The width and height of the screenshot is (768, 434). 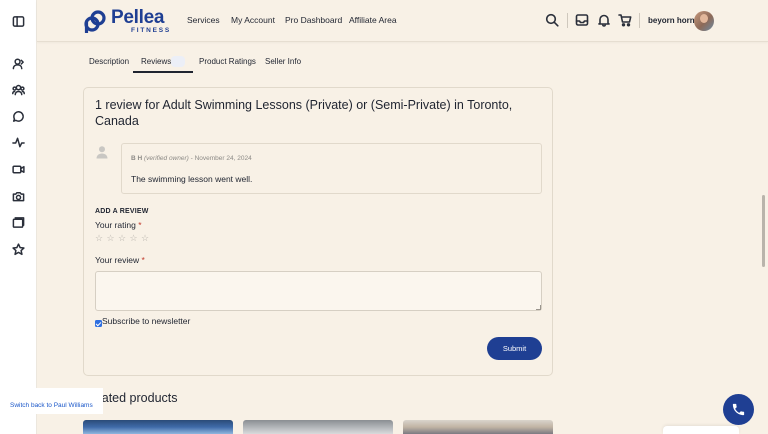 I want to click on review-label: Your review *, so click(x=120, y=260).